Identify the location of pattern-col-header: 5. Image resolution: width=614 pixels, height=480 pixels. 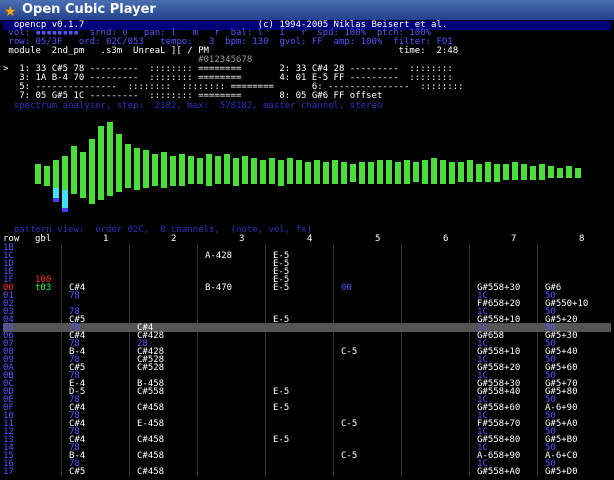
(378, 239).